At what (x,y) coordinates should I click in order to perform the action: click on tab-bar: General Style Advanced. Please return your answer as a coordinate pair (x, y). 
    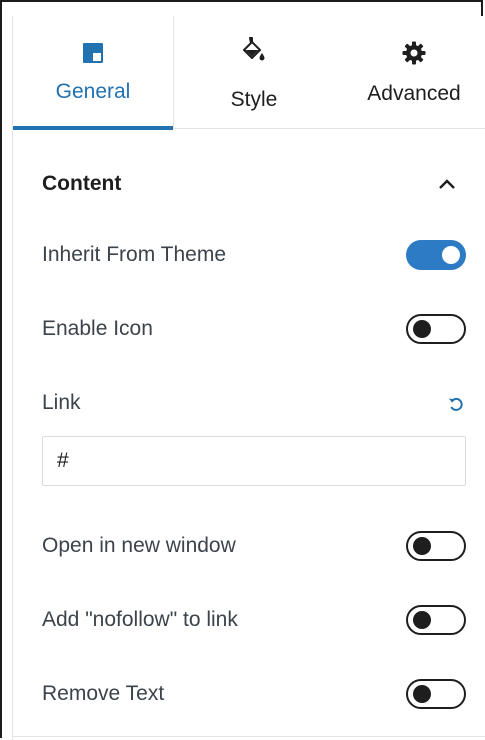
    Looking at the image, I should click on (249, 73).